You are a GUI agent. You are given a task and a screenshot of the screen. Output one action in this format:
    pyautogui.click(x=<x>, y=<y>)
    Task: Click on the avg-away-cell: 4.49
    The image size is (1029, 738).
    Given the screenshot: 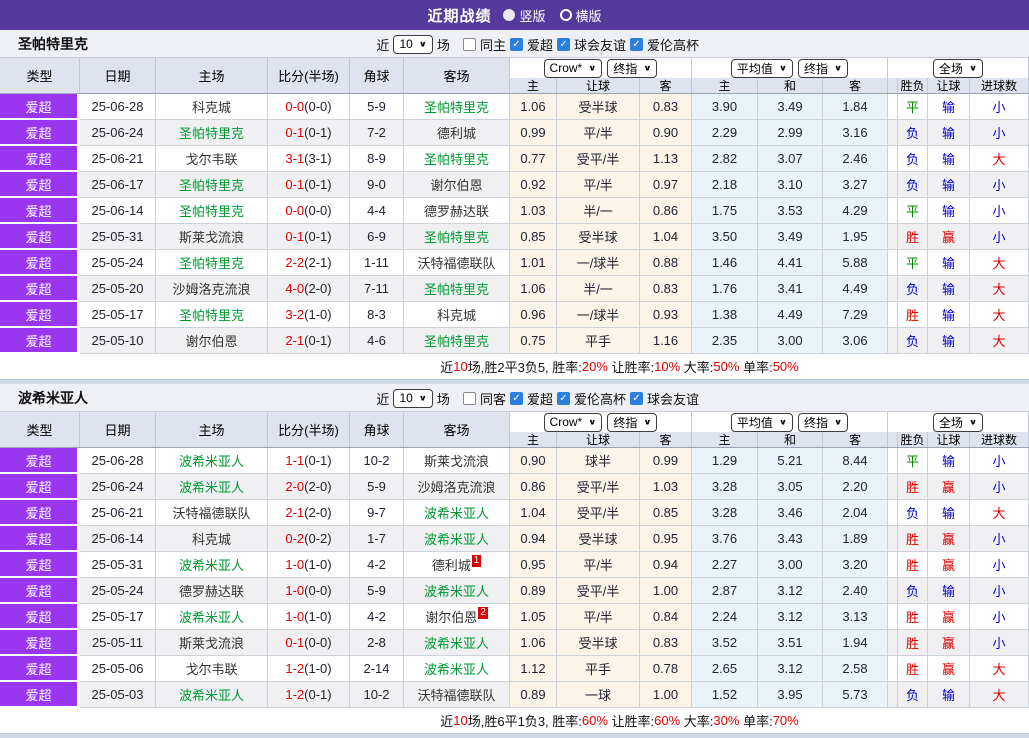 What is the action you would take?
    pyautogui.click(x=855, y=289)
    